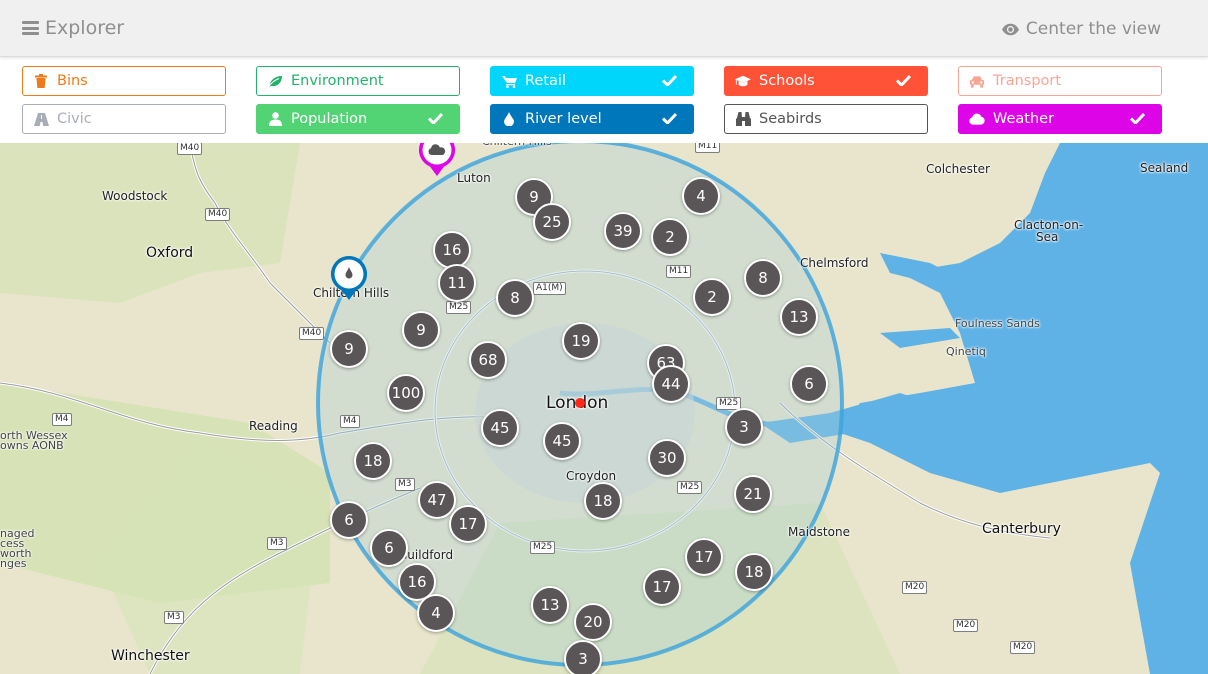 Image resolution: width=1208 pixels, height=674 pixels. I want to click on center-view-label: Center the view, so click(1093, 29).